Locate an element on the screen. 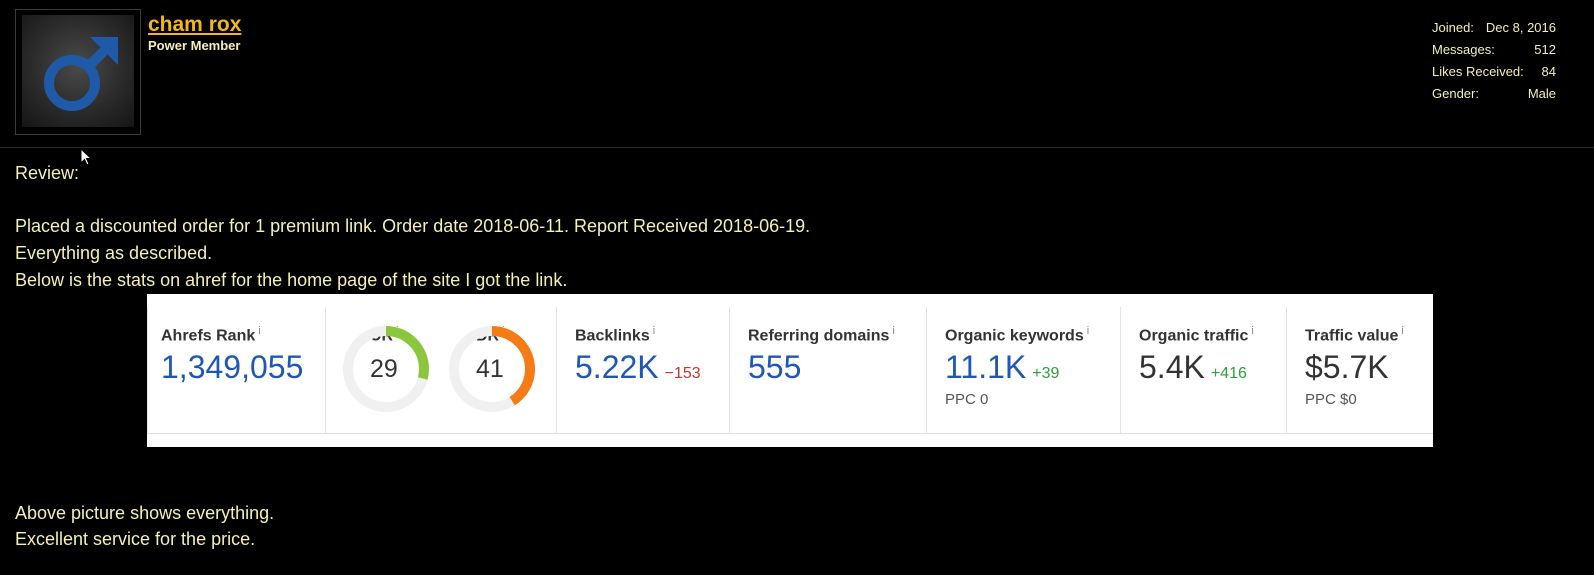 The height and width of the screenshot is (575, 1594). stat-likes: Likes Received: 84 is located at coordinates (1494, 72).